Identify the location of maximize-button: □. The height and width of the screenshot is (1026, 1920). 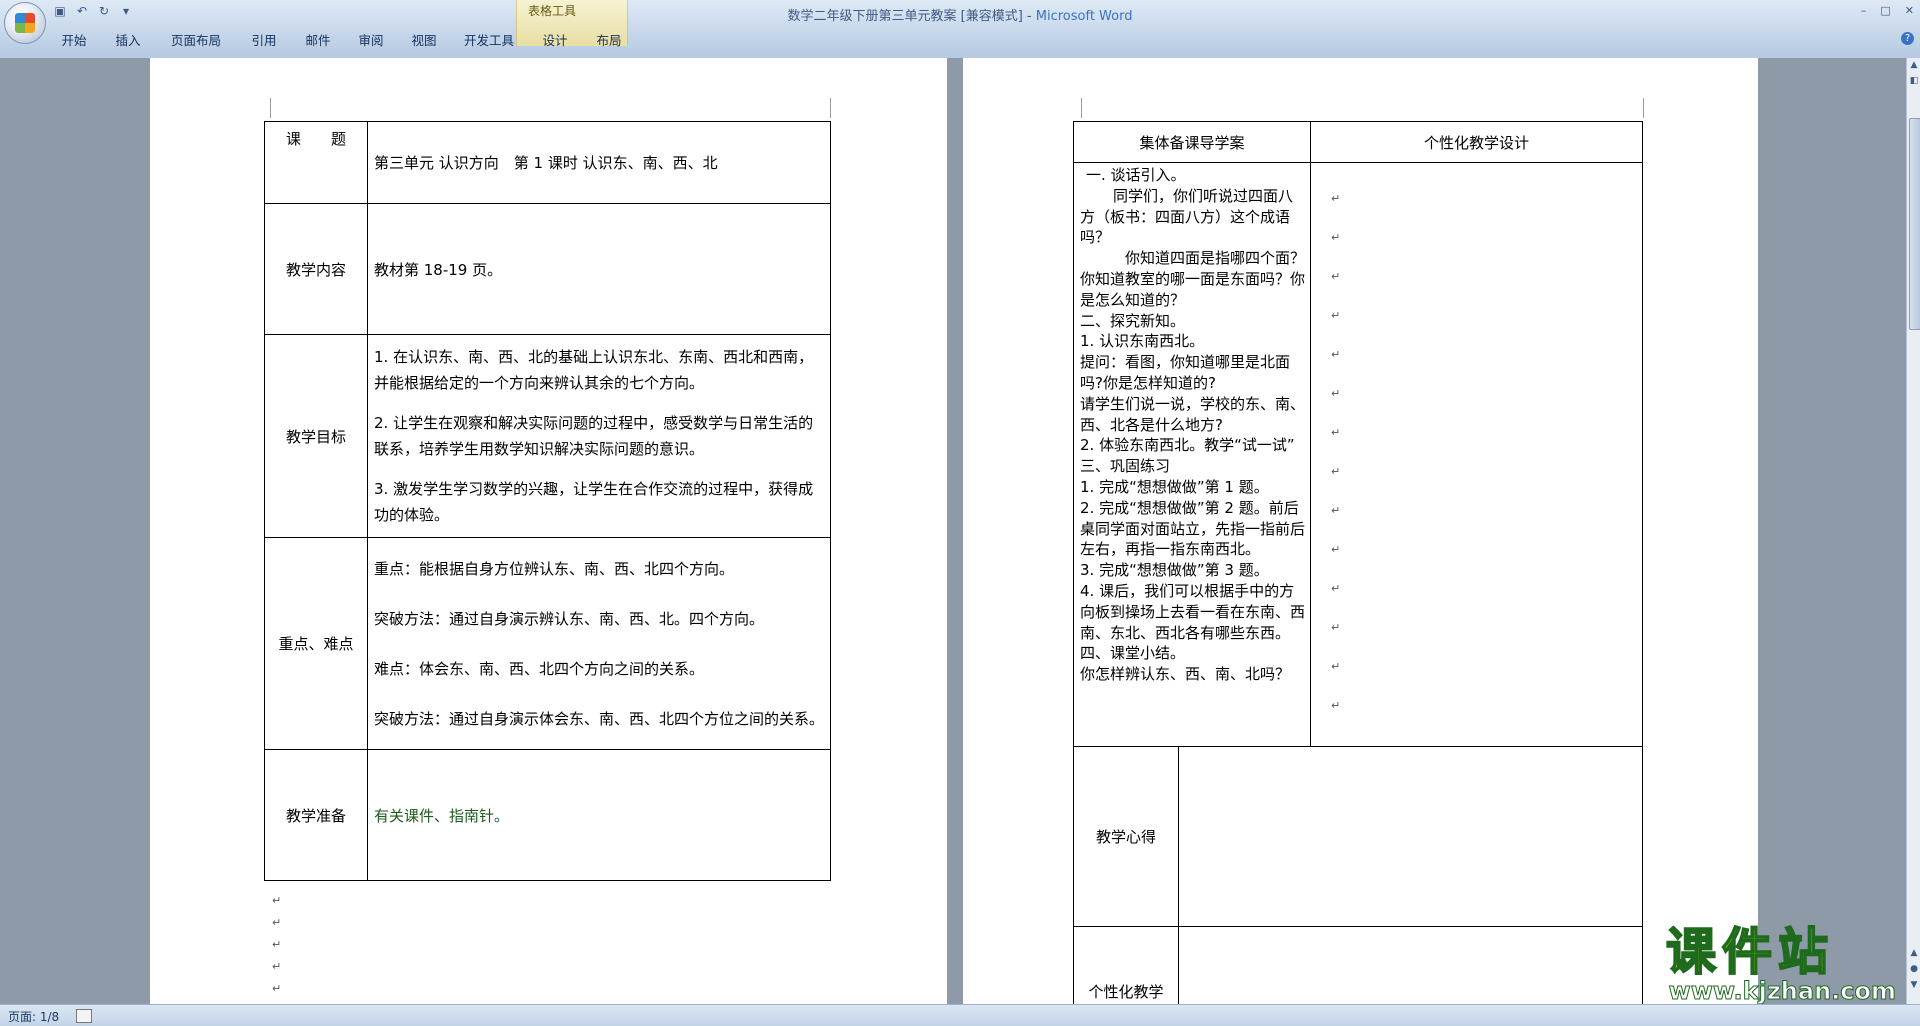
(1885, 10).